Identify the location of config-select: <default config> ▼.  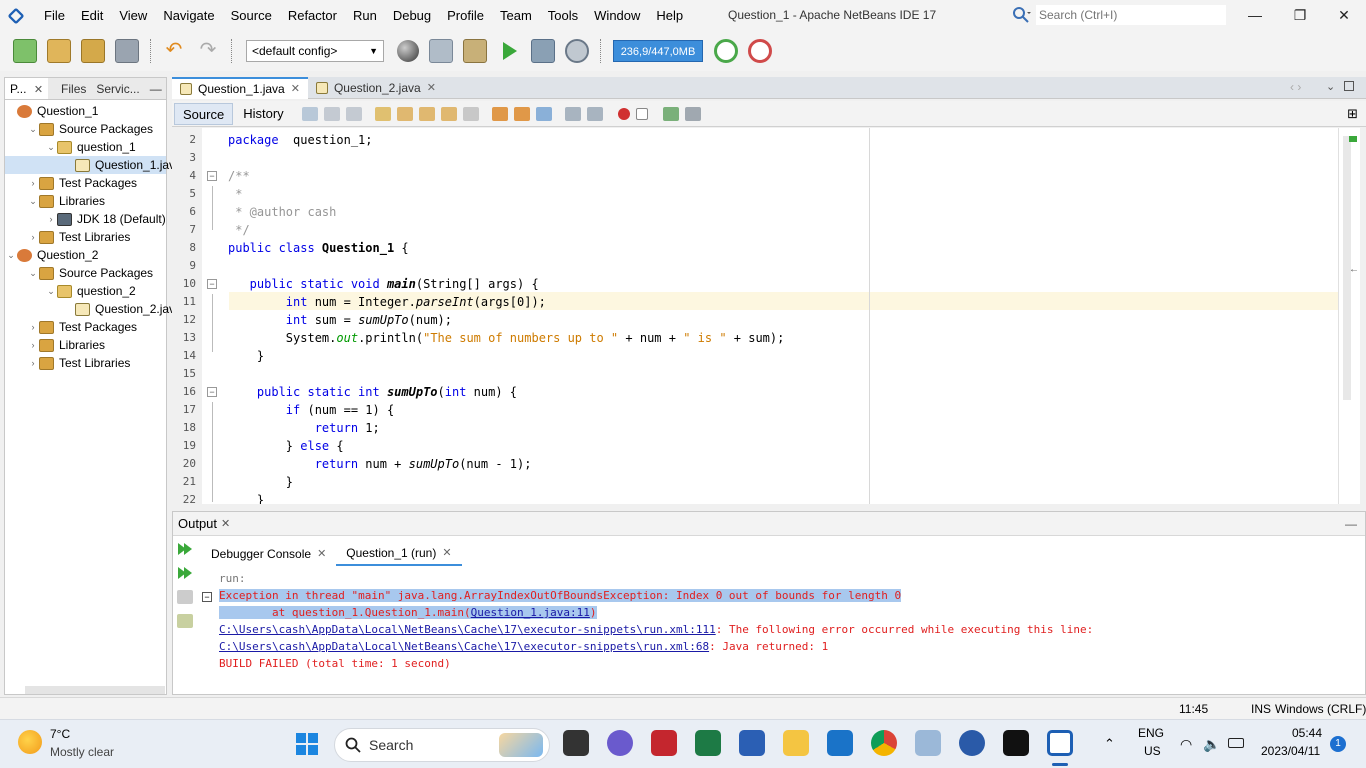
(315, 51).